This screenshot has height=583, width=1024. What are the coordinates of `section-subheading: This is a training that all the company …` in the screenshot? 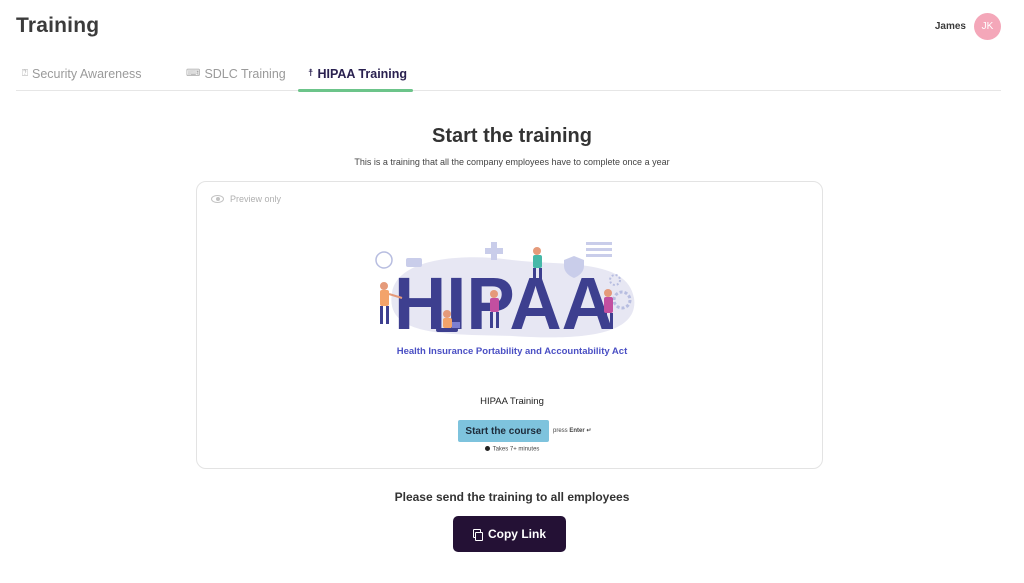 It's located at (512, 162).